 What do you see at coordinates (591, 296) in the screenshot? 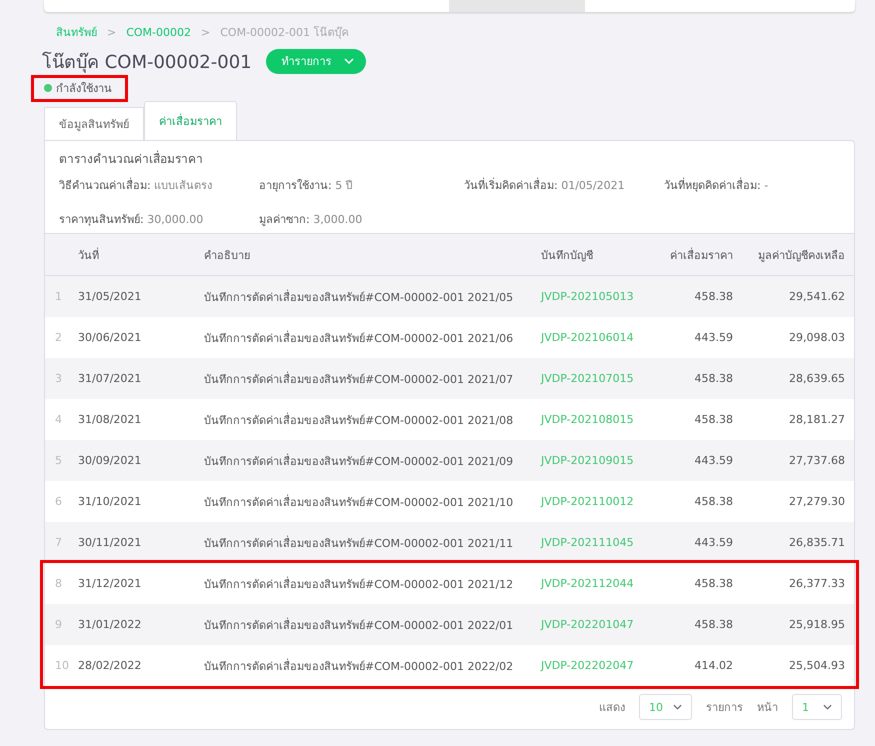
I see `journal-link: JVDP-202105013` at bounding box center [591, 296].